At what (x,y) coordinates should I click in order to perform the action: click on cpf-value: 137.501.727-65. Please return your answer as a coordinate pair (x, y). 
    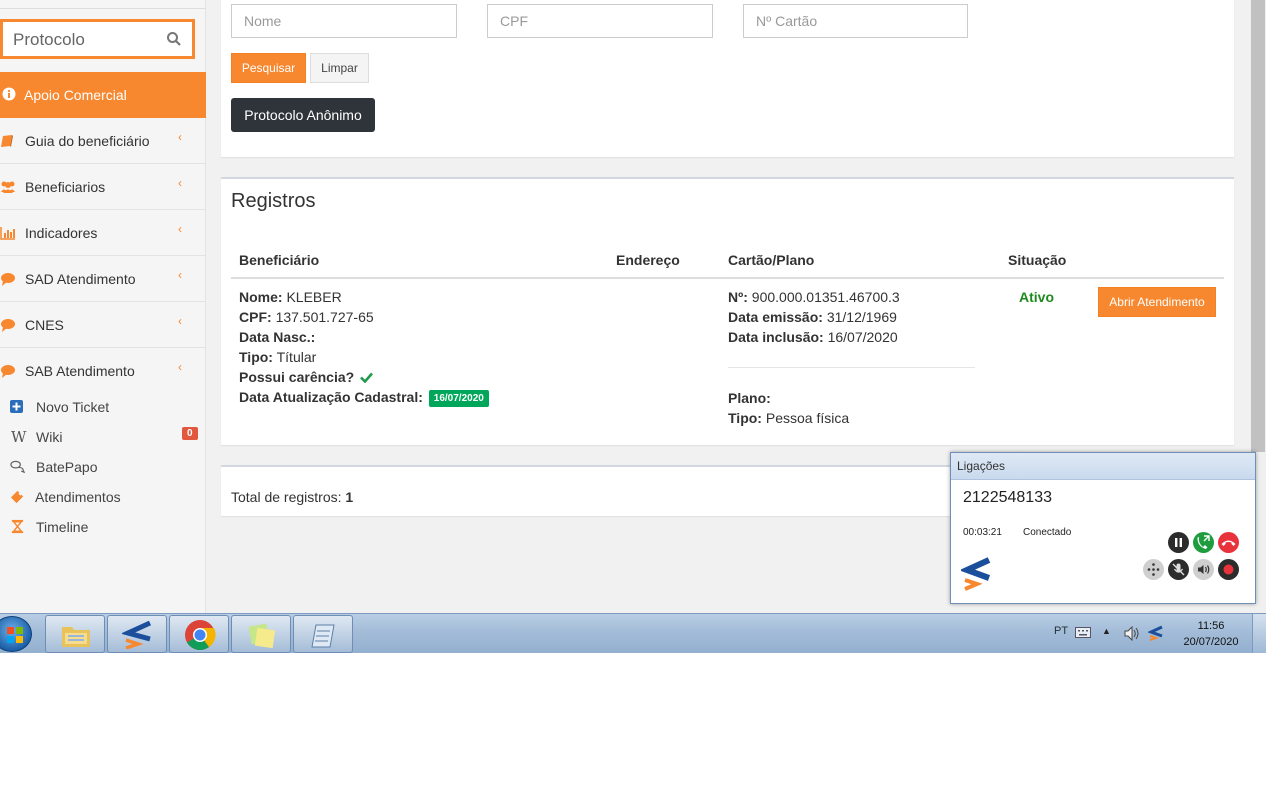
    Looking at the image, I should click on (324, 317).